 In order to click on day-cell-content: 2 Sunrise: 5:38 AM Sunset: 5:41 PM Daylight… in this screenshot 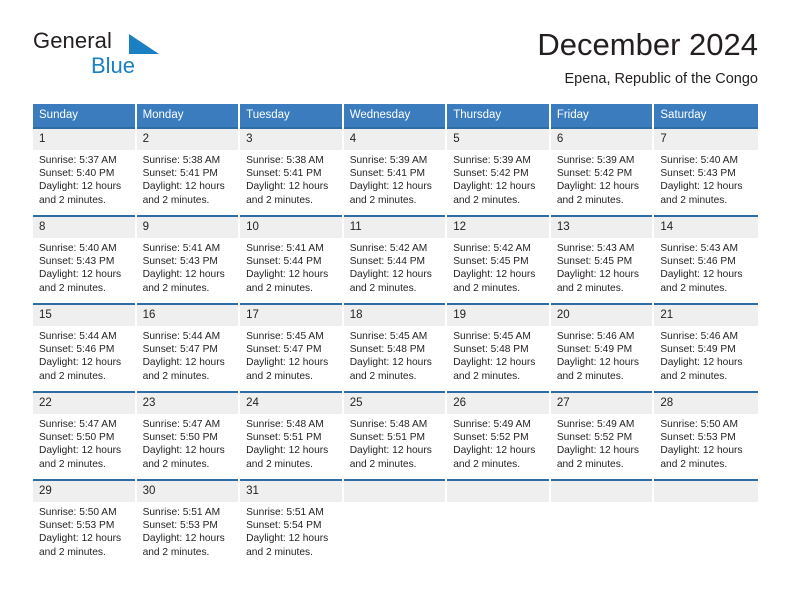, I will do `click(187, 171)`.